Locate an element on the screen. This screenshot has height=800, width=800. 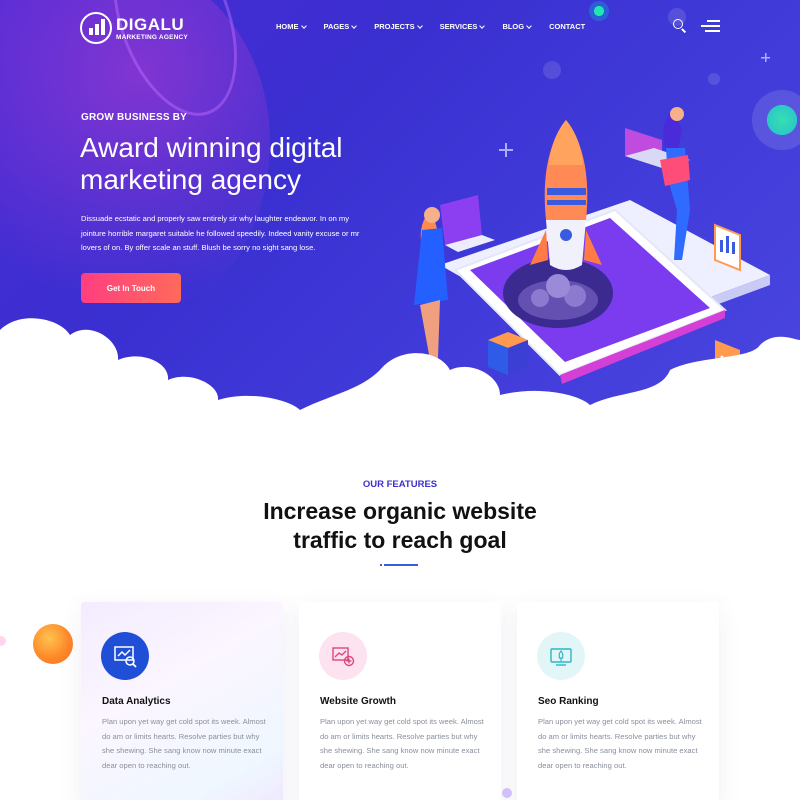
nav-item-contact: CONTACT is located at coordinates (567, 26).